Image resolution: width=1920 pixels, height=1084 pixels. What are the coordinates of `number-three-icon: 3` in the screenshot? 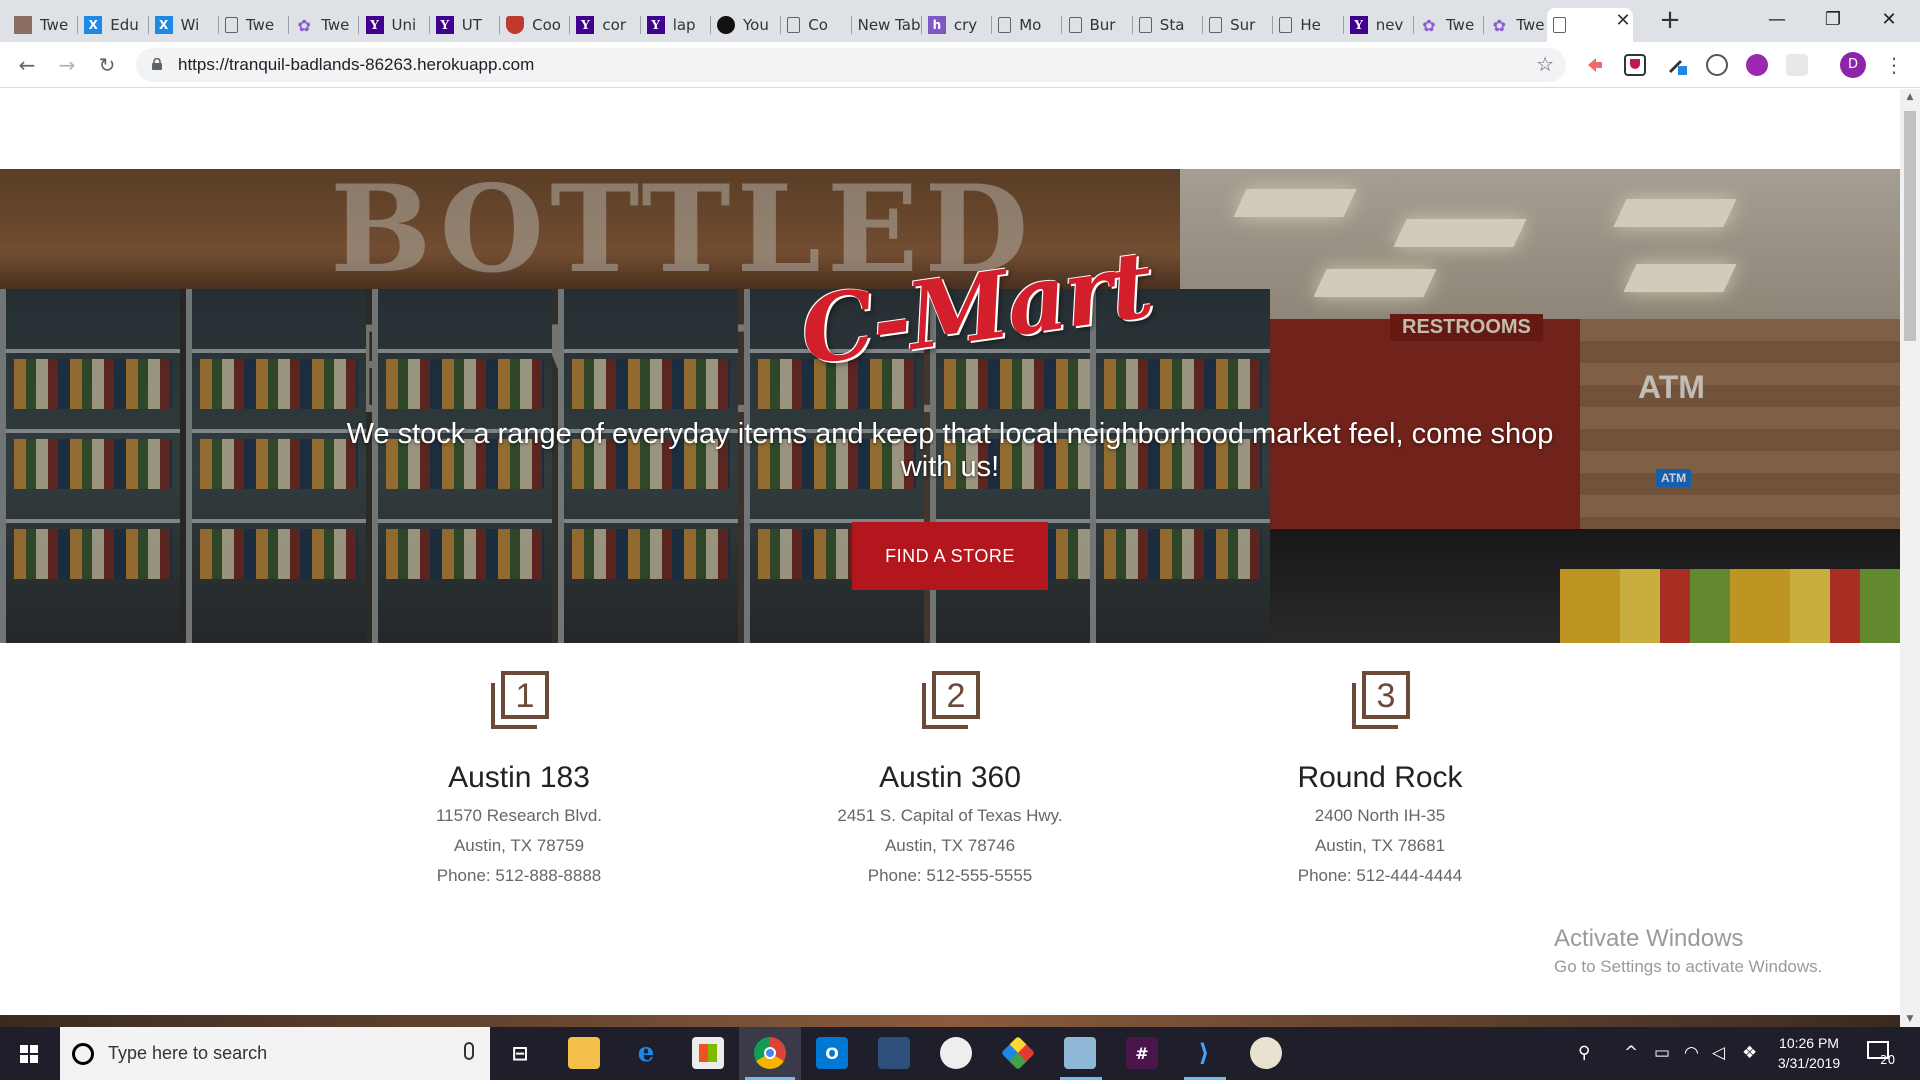 It's located at (1381, 700).